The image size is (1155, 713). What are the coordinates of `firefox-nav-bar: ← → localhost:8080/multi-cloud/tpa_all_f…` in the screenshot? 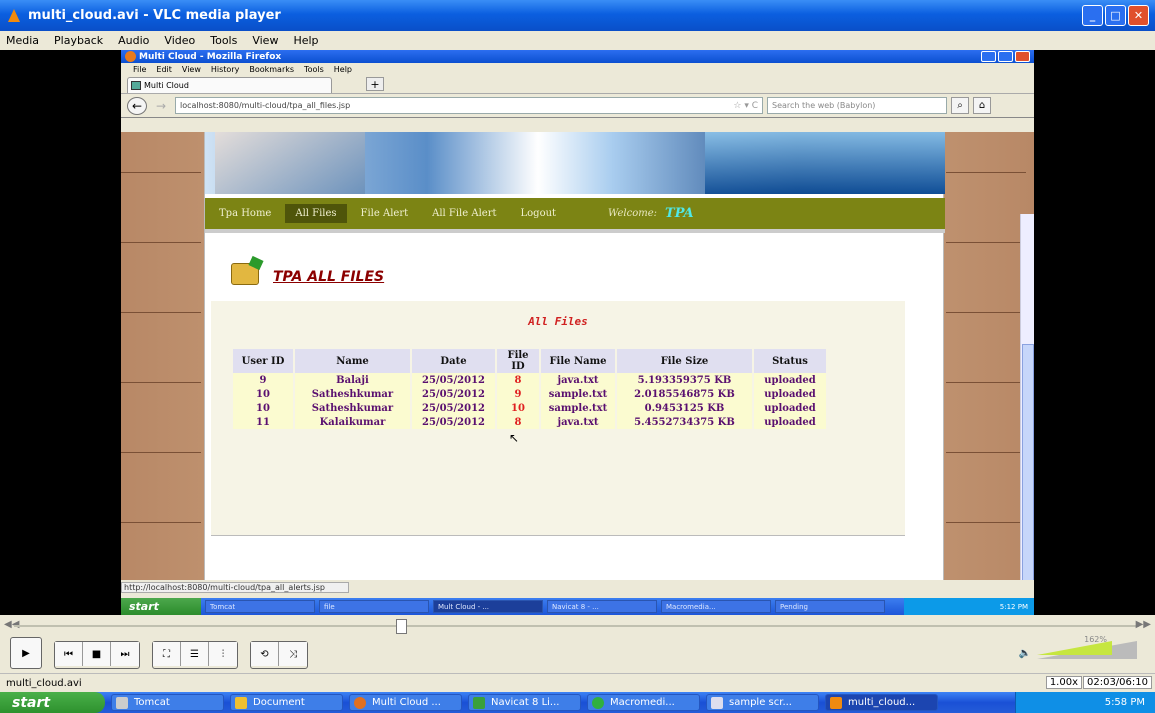 It's located at (577, 106).